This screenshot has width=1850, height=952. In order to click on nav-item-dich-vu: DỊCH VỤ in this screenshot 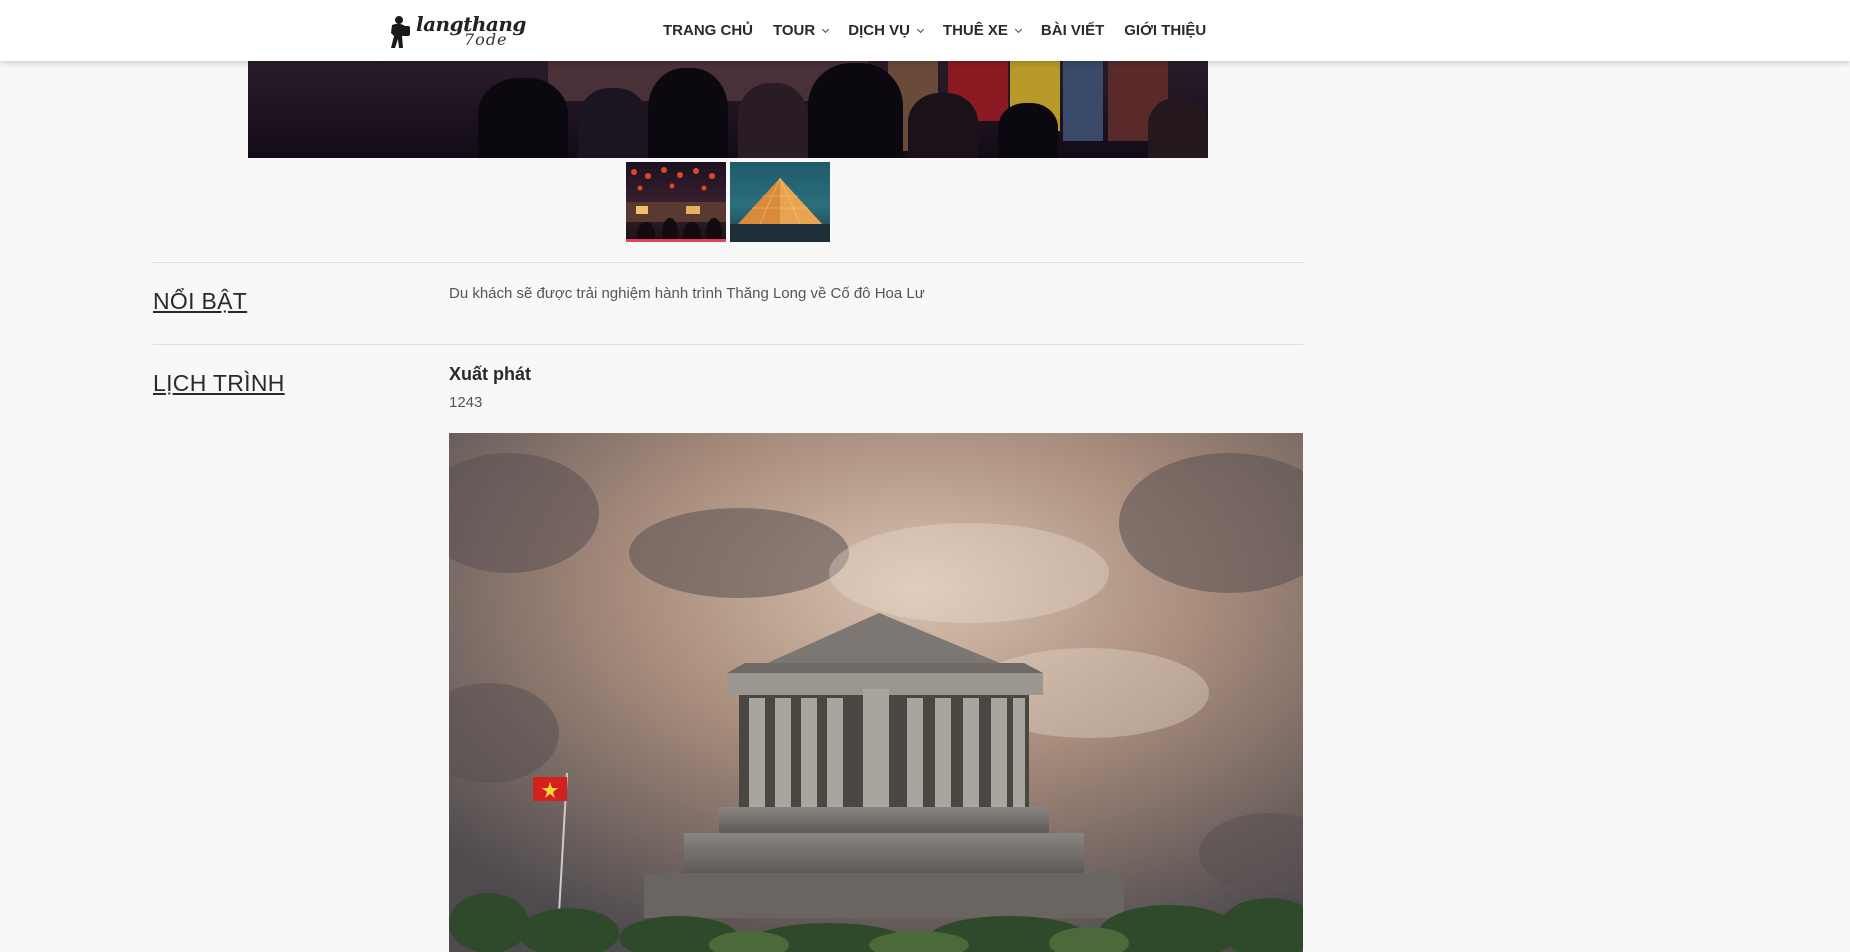, I will do `click(886, 30)`.